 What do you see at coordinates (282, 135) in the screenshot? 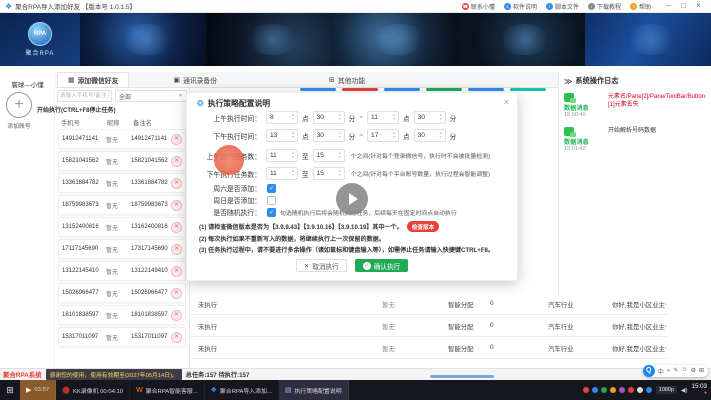
I see `pm-hour-stepper: 13 ▲ ▼` at bounding box center [282, 135].